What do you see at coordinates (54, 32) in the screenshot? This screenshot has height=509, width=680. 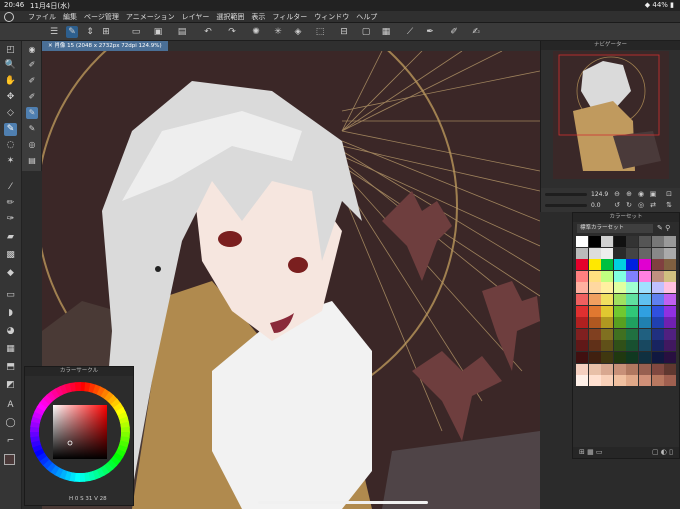 I see `menu-icon: ☰` at bounding box center [54, 32].